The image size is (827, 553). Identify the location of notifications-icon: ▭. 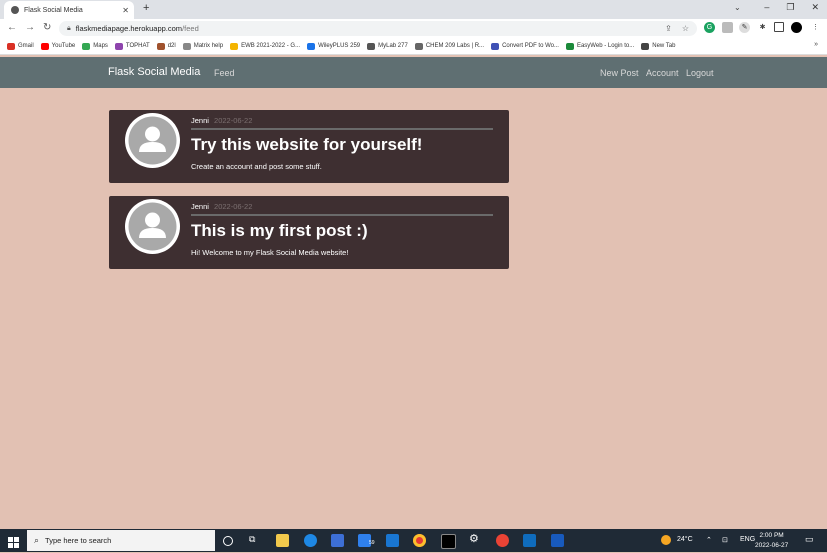
(809, 539).